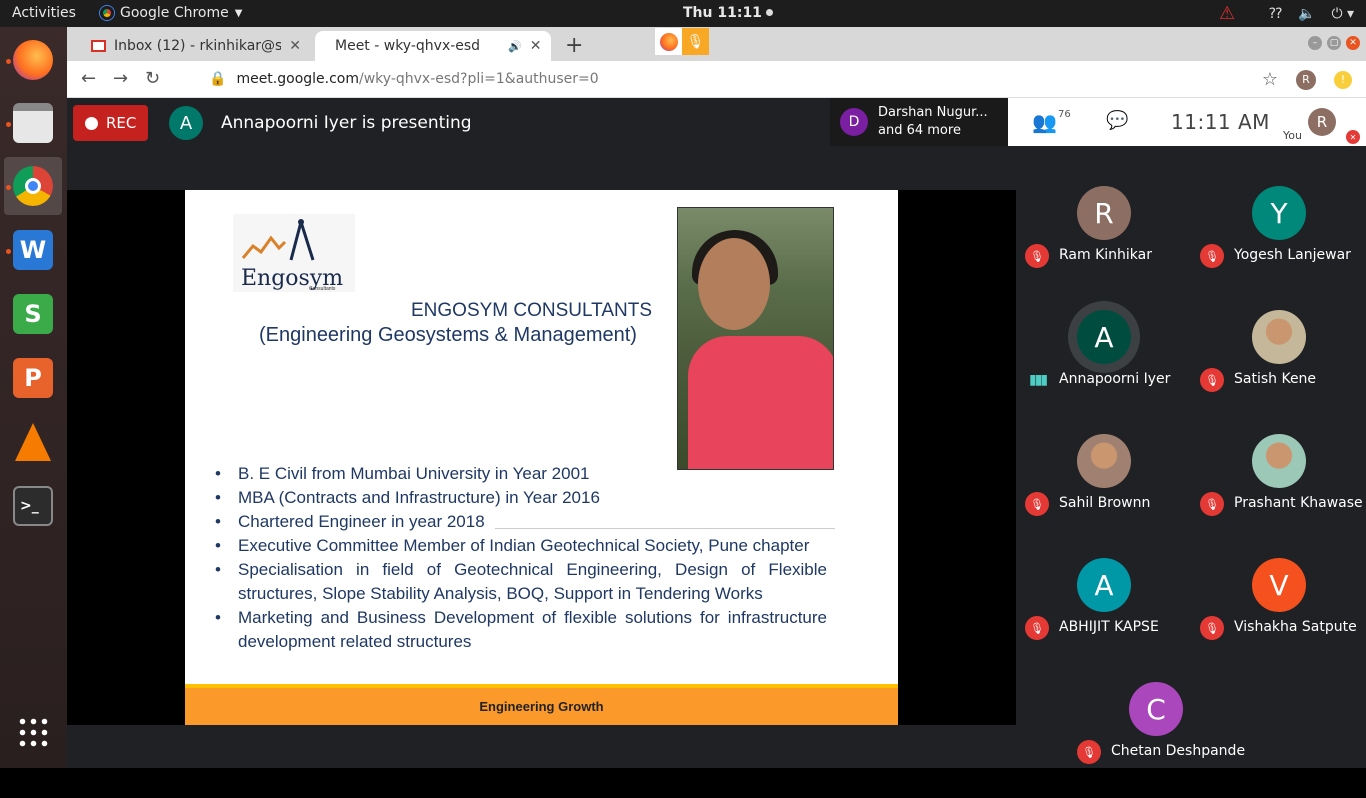  I want to click on participant-tile: A ▮▮▮ Annapoorni Iyer, so click(1104, 363).